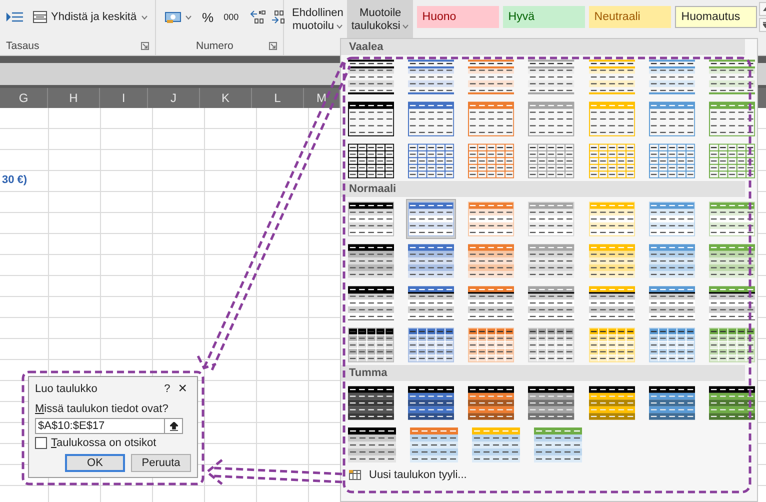 The width and height of the screenshot is (766, 502). What do you see at coordinates (24, 98) in the screenshot?
I see `column-header: G` at bounding box center [24, 98].